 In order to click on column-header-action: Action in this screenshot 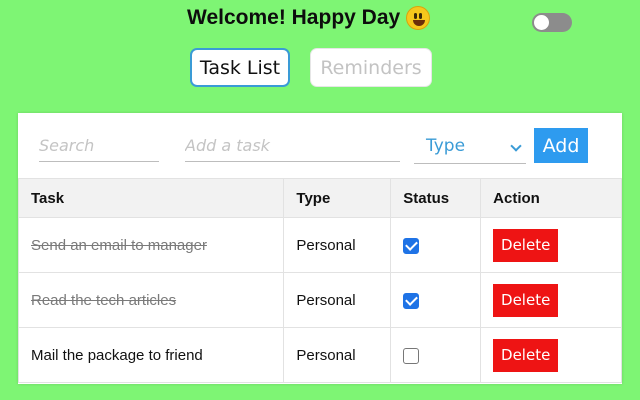, I will do `click(551, 198)`.